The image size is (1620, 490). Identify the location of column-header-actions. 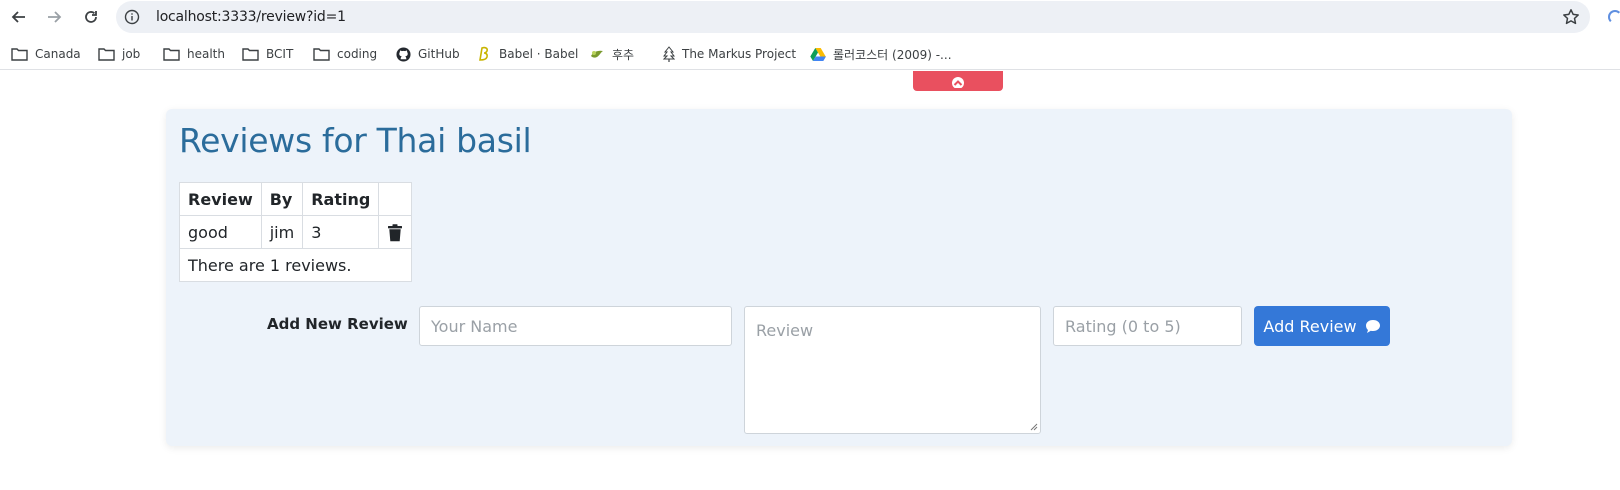
(395, 199).